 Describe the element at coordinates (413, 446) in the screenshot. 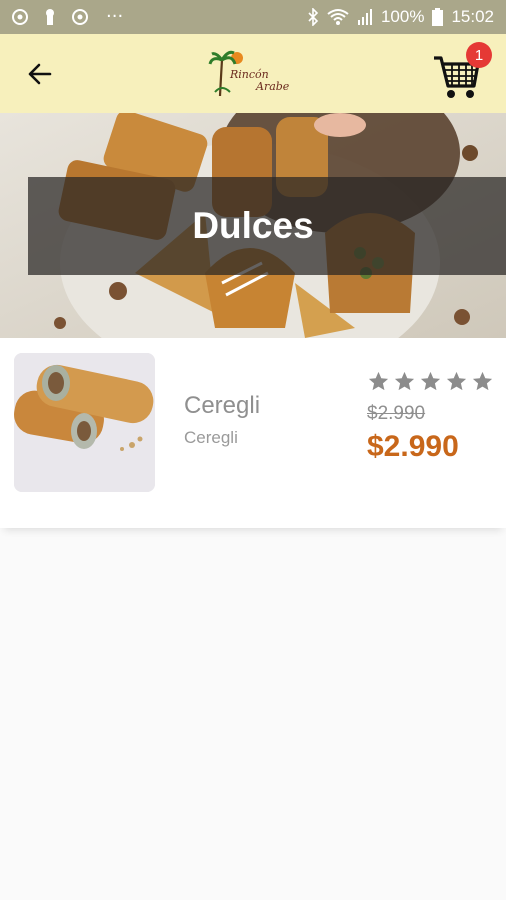

I see `current-price: $2.990` at that location.